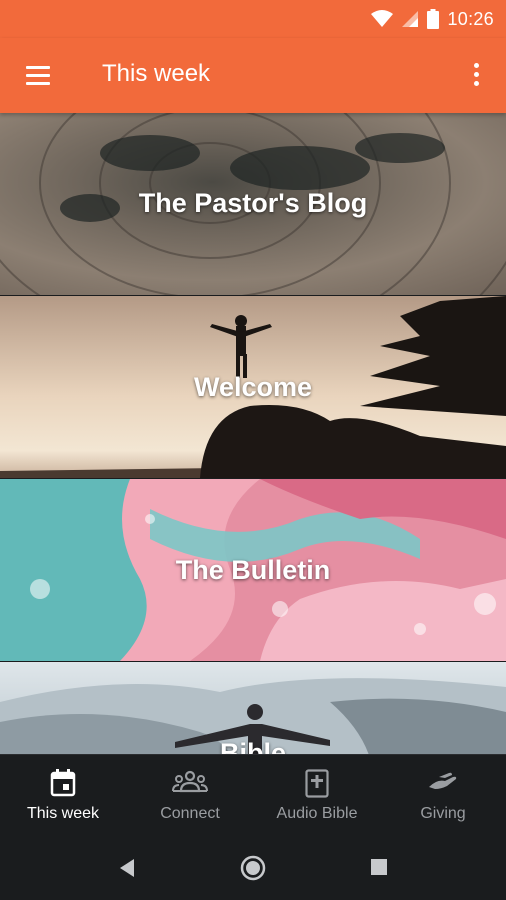 The width and height of the screenshot is (506, 900). I want to click on nav-label: This week, so click(63, 813).